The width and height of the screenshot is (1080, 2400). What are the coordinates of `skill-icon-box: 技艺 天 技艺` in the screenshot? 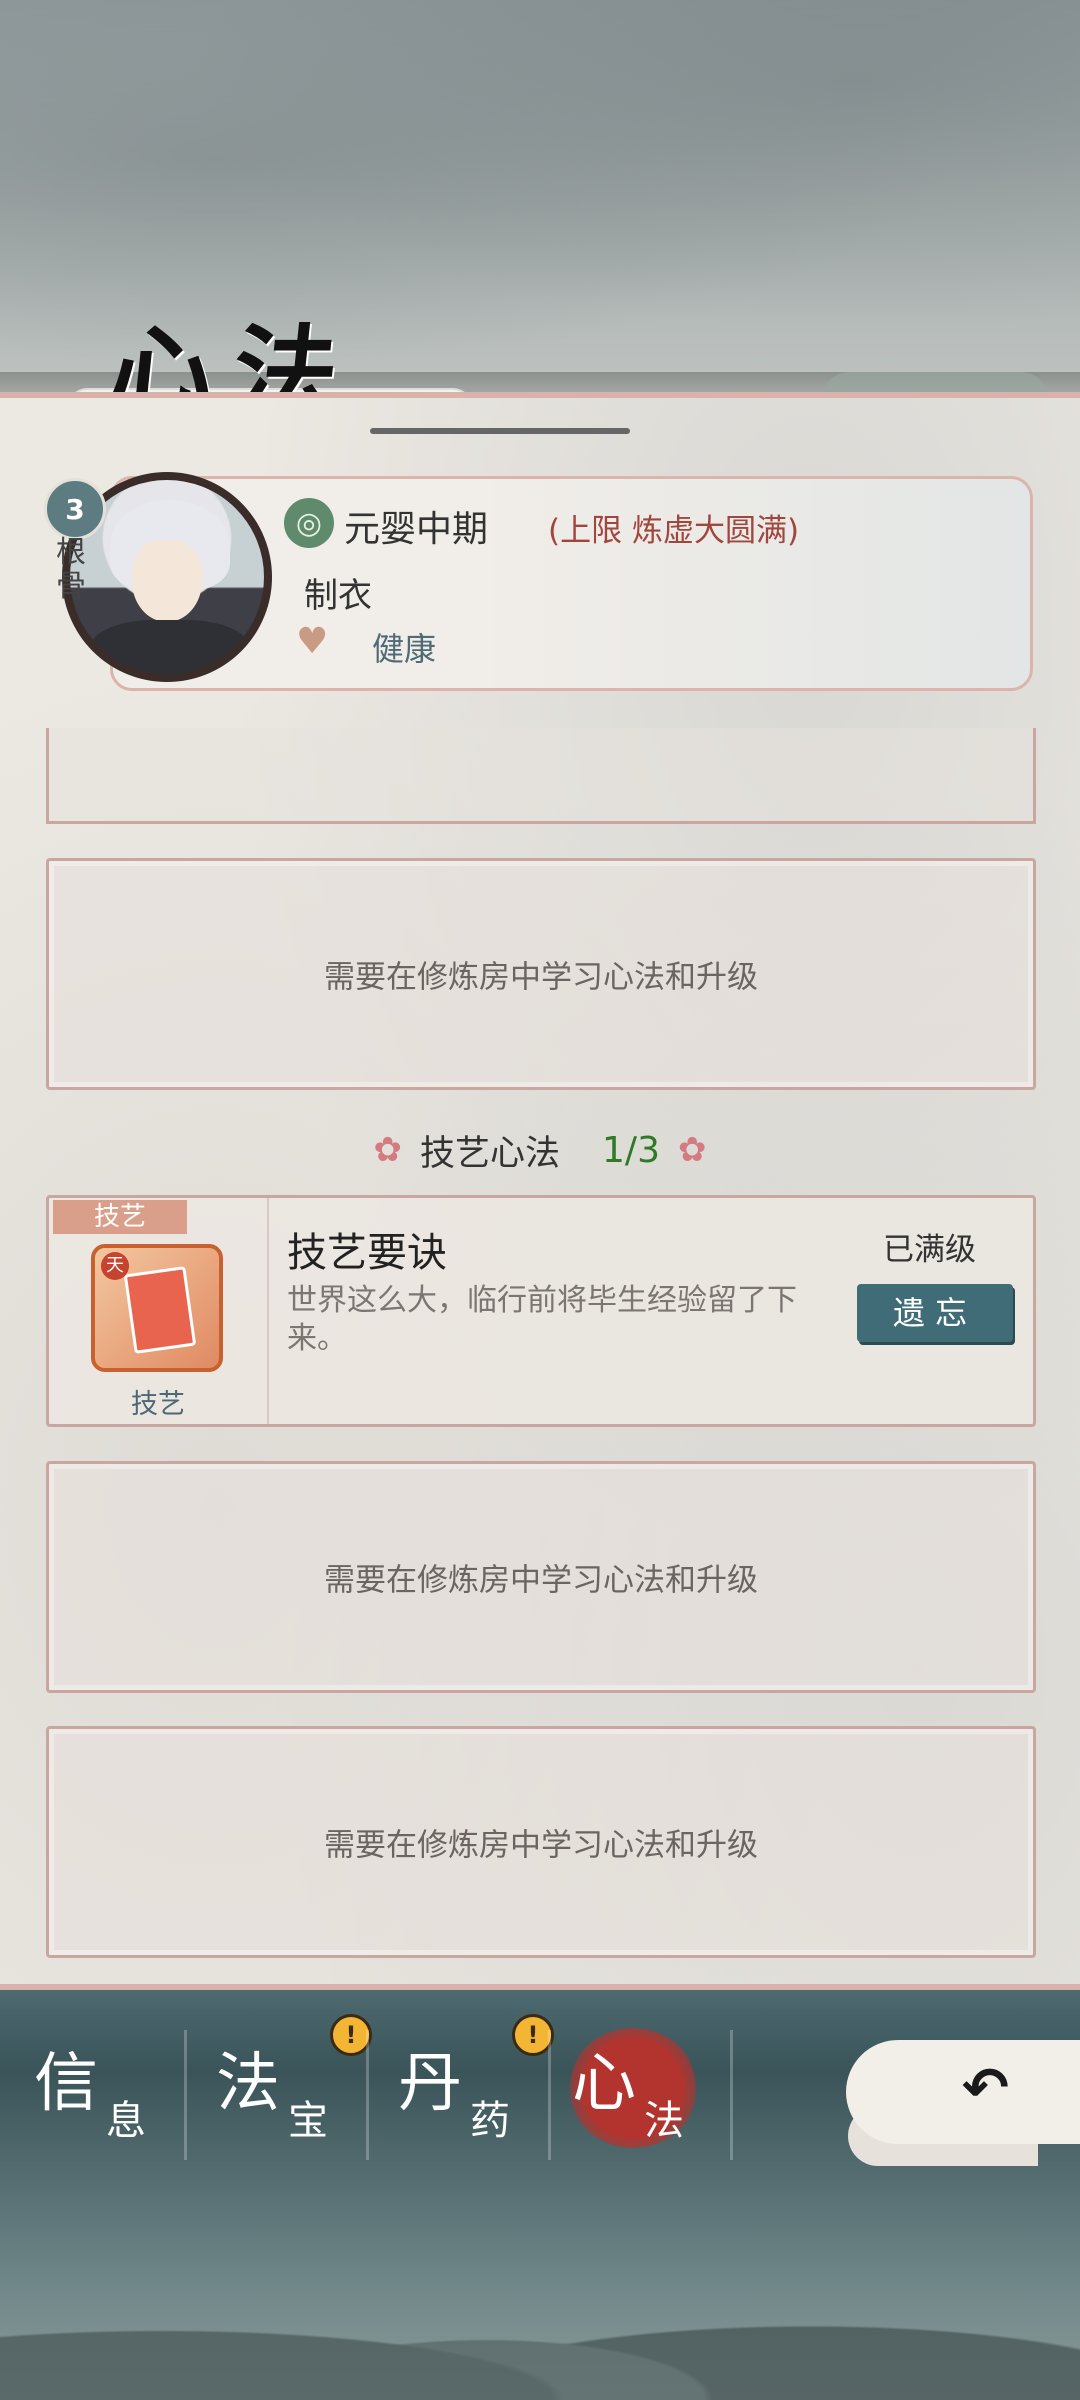 It's located at (159, 1311).